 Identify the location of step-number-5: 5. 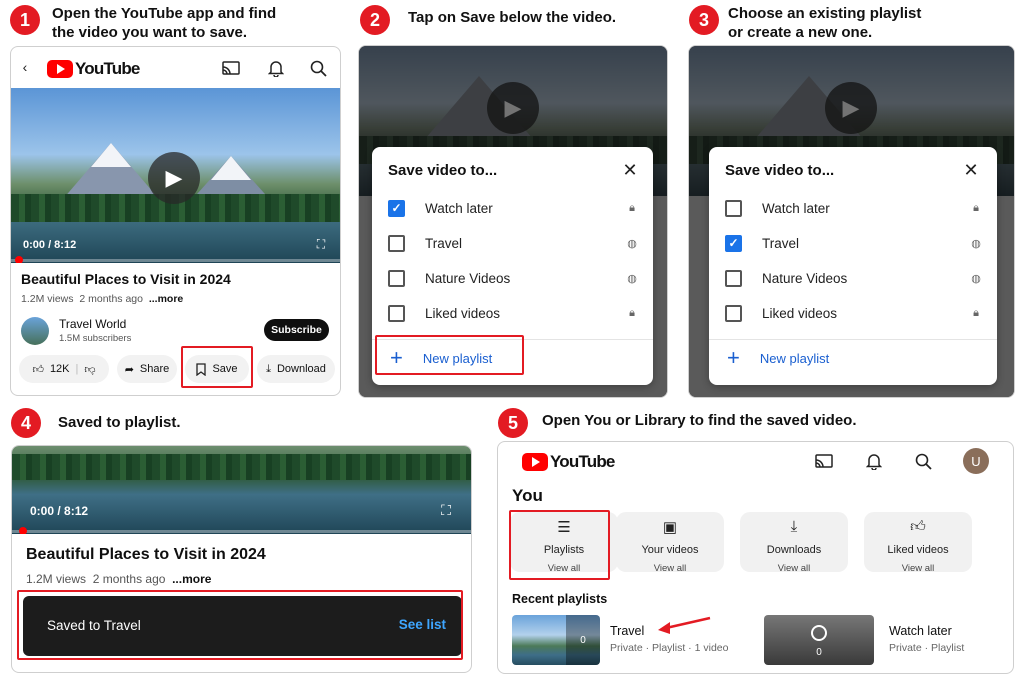
(513, 423).